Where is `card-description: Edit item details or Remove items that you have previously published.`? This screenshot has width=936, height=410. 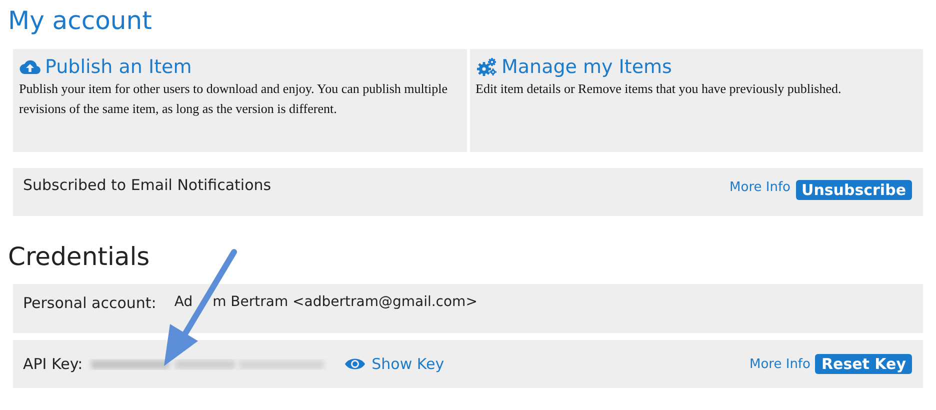 card-description: Edit item details or Remove items that you have previously published. is located at coordinates (659, 89).